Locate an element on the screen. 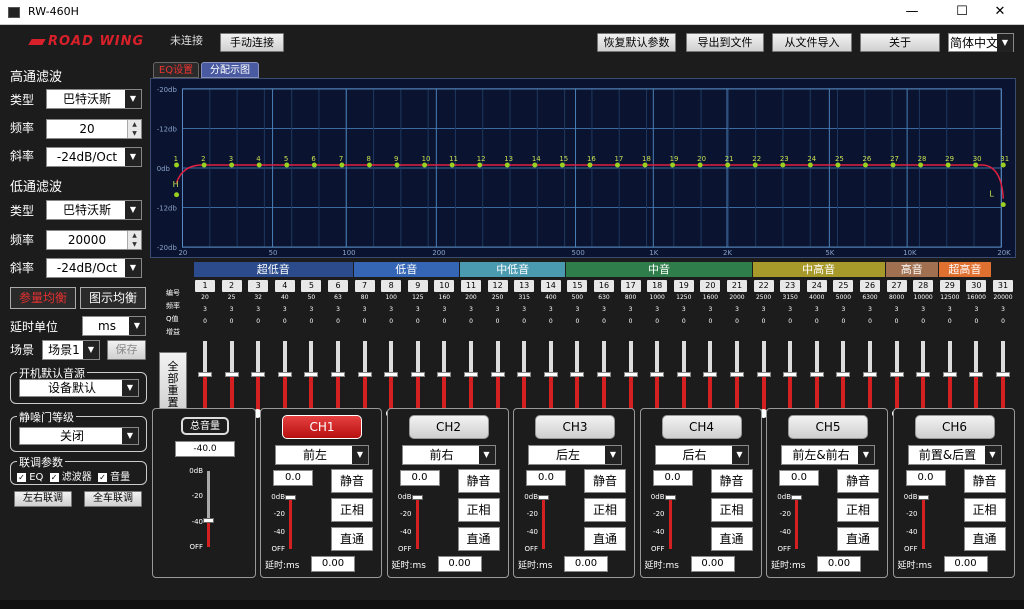 This screenshot has width=1024, height=609. eq-band-freq: 4000 is located at coordinates (817, 298).